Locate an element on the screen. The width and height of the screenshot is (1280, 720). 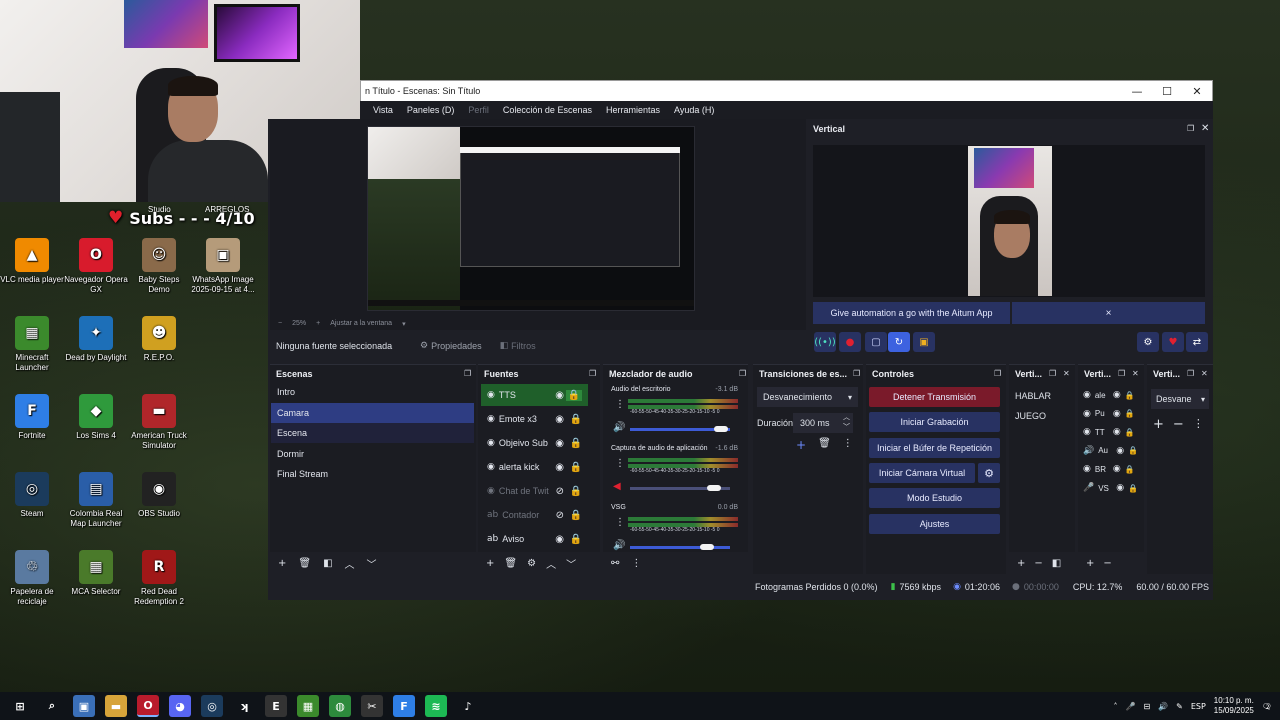
sources-float-icon: ❐ is located at coordinates (592, 373).